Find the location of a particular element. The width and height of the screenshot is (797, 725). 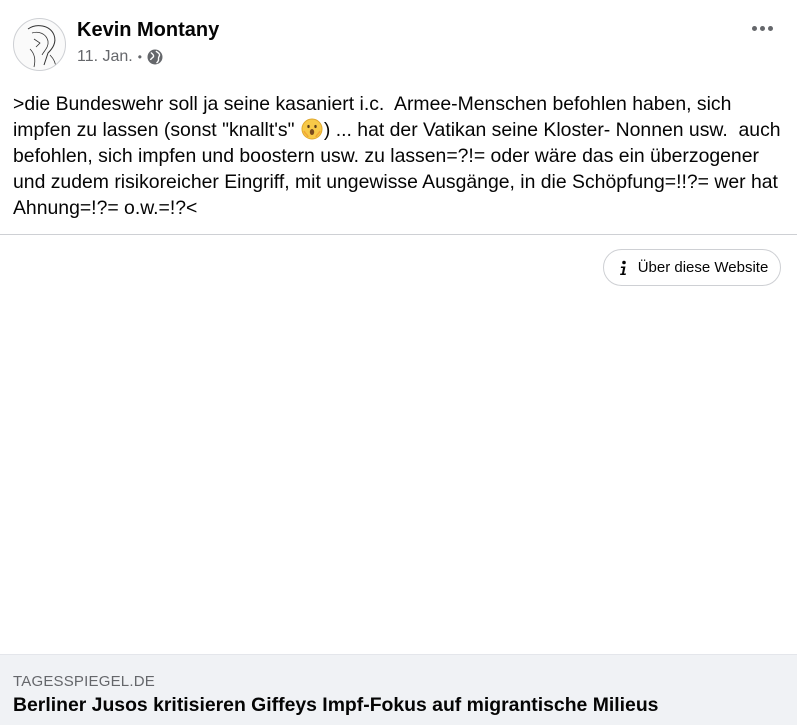

info-icon is located at coordinates (622, 267).